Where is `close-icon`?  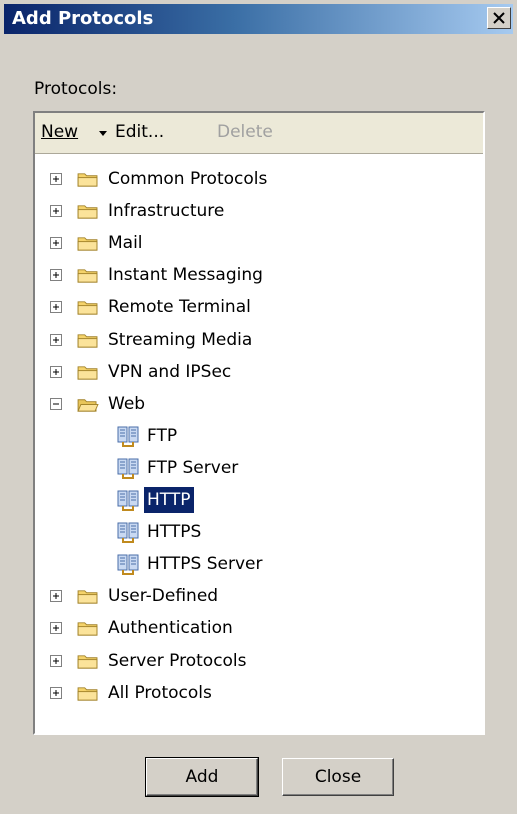 close-icon is located at coordinates (499, 18).